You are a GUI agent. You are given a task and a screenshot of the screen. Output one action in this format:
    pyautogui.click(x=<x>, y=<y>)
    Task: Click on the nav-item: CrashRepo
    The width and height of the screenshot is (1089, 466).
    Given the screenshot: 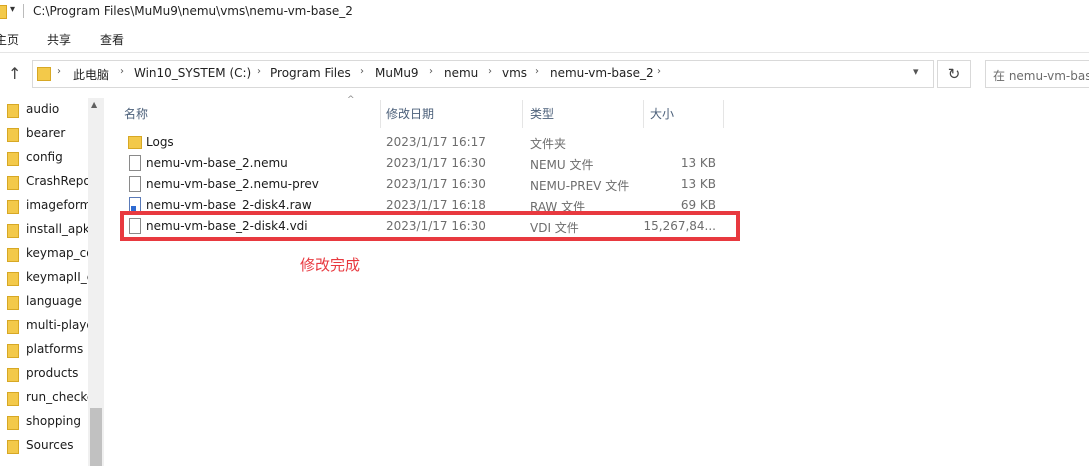 What is the action you would take?
    pyautogui.click(x=44, y=182)
    